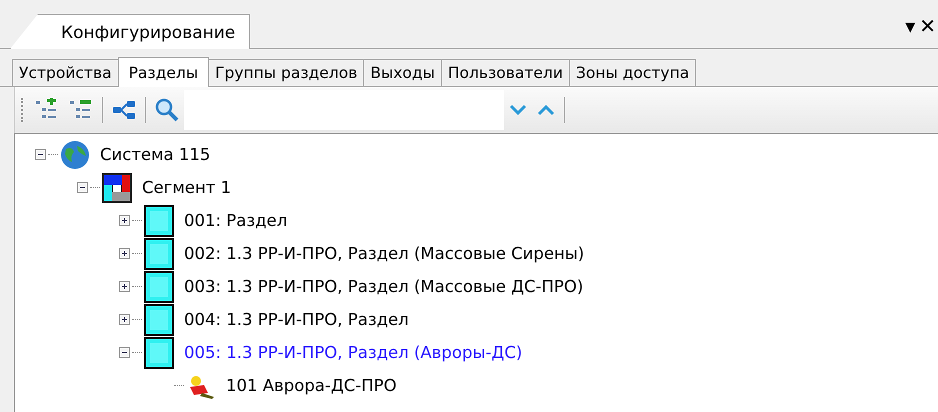 The image size is (938, 412). I want to click on tree-item: Система 115, so click(155, 154).